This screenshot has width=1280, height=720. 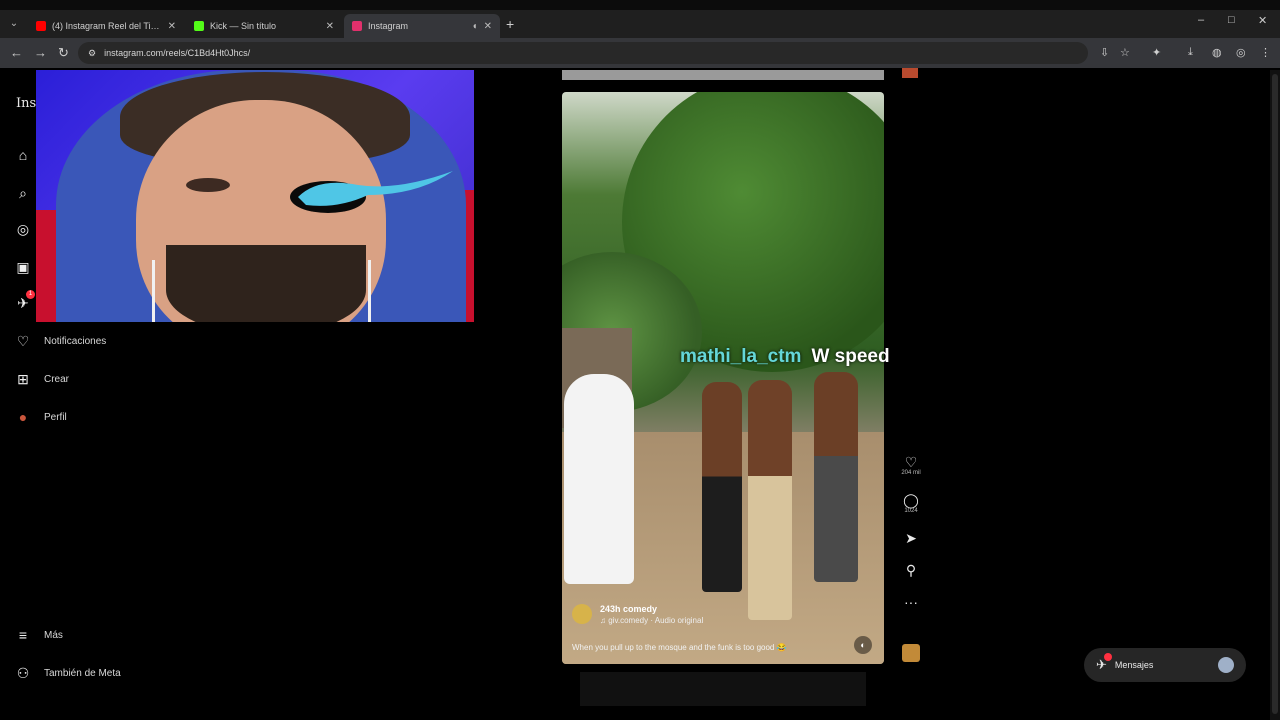 I want to click on sidebar-item-notifications: ♡ Notificaciones, so click(x=60, y=341).